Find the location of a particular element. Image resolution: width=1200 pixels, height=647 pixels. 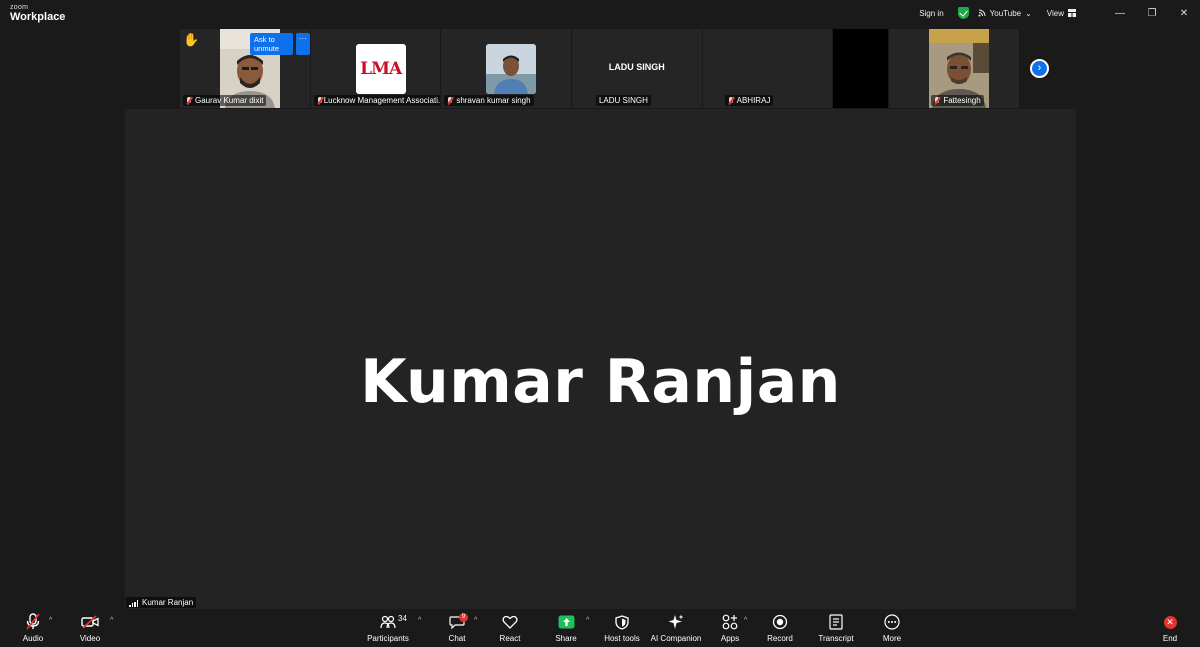

end-meeting-button: ✕ End is located at coordinates (1170, 629).